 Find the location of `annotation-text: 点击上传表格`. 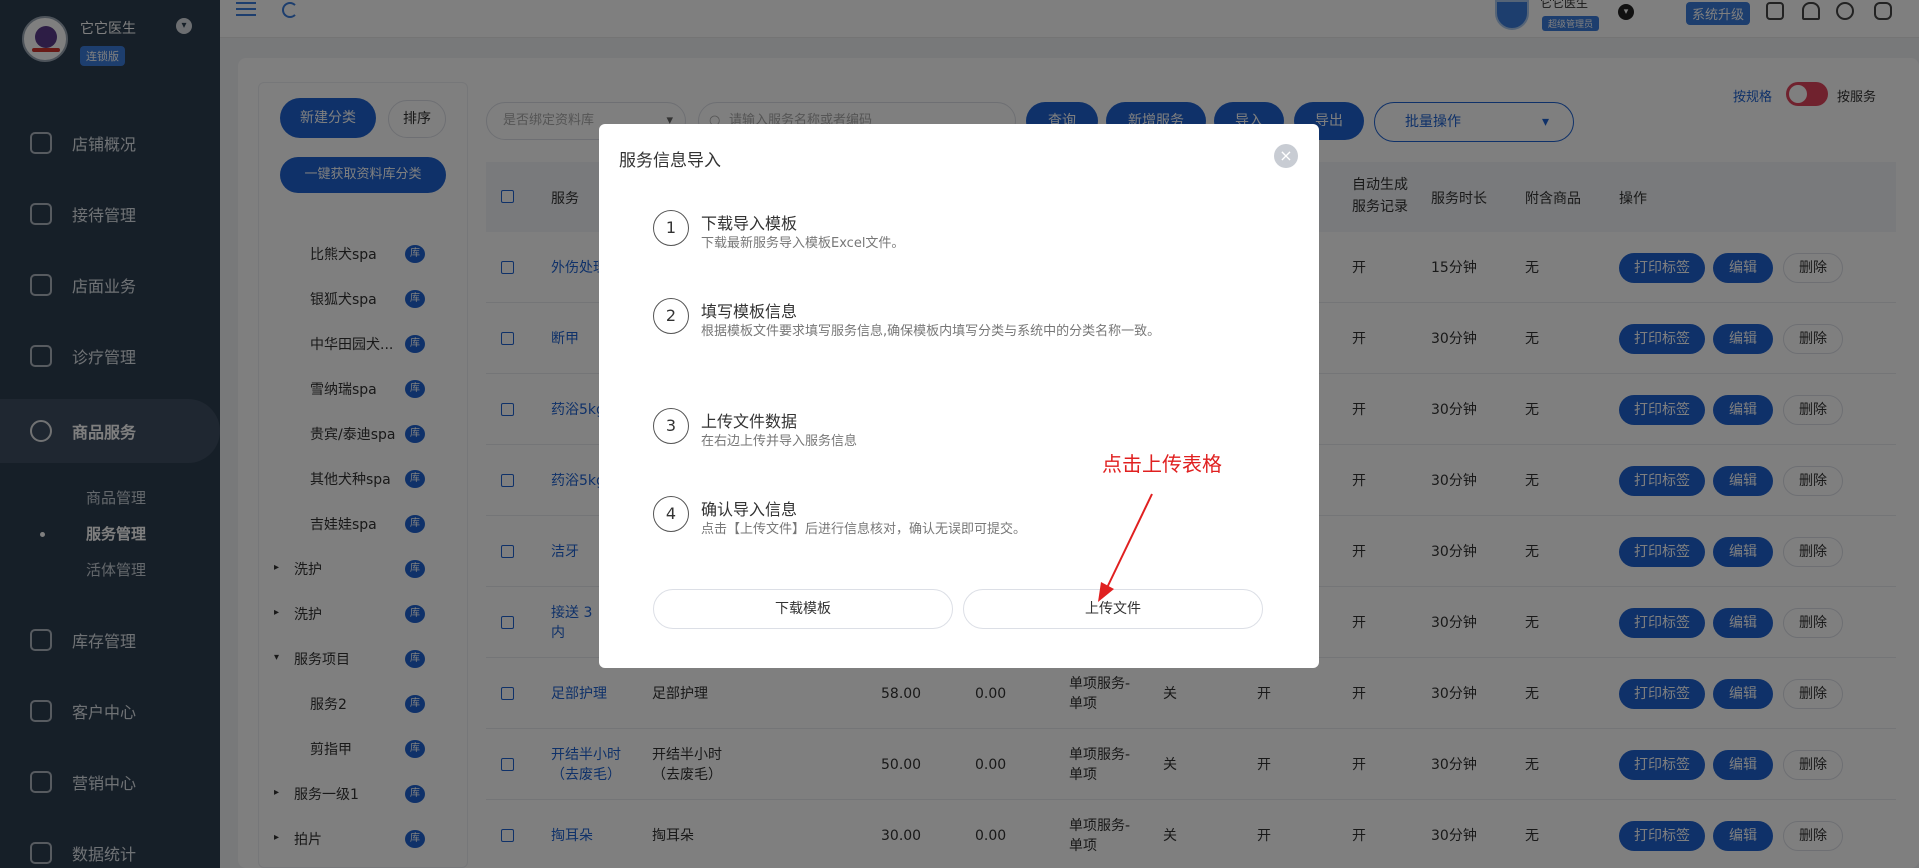

annotation-text: 点击上传表格 is located at coordinates (1162, 464).